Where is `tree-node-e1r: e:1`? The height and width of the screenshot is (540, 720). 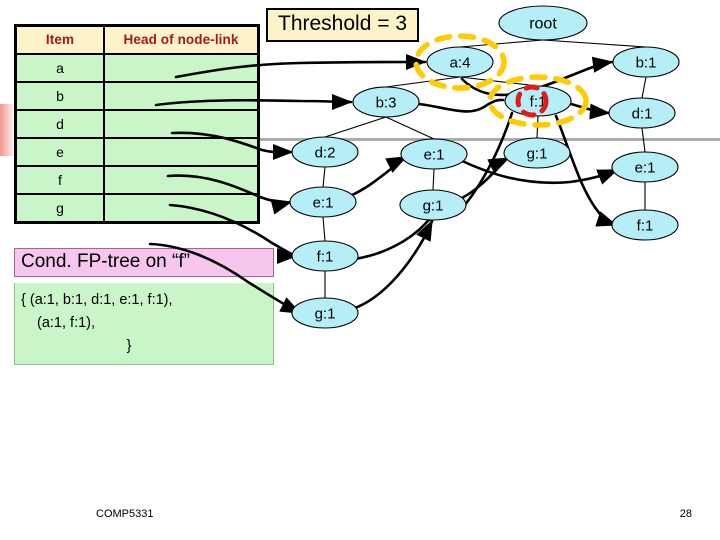
tree-node-e1r: e:1 is located at coordinates (645, 167).